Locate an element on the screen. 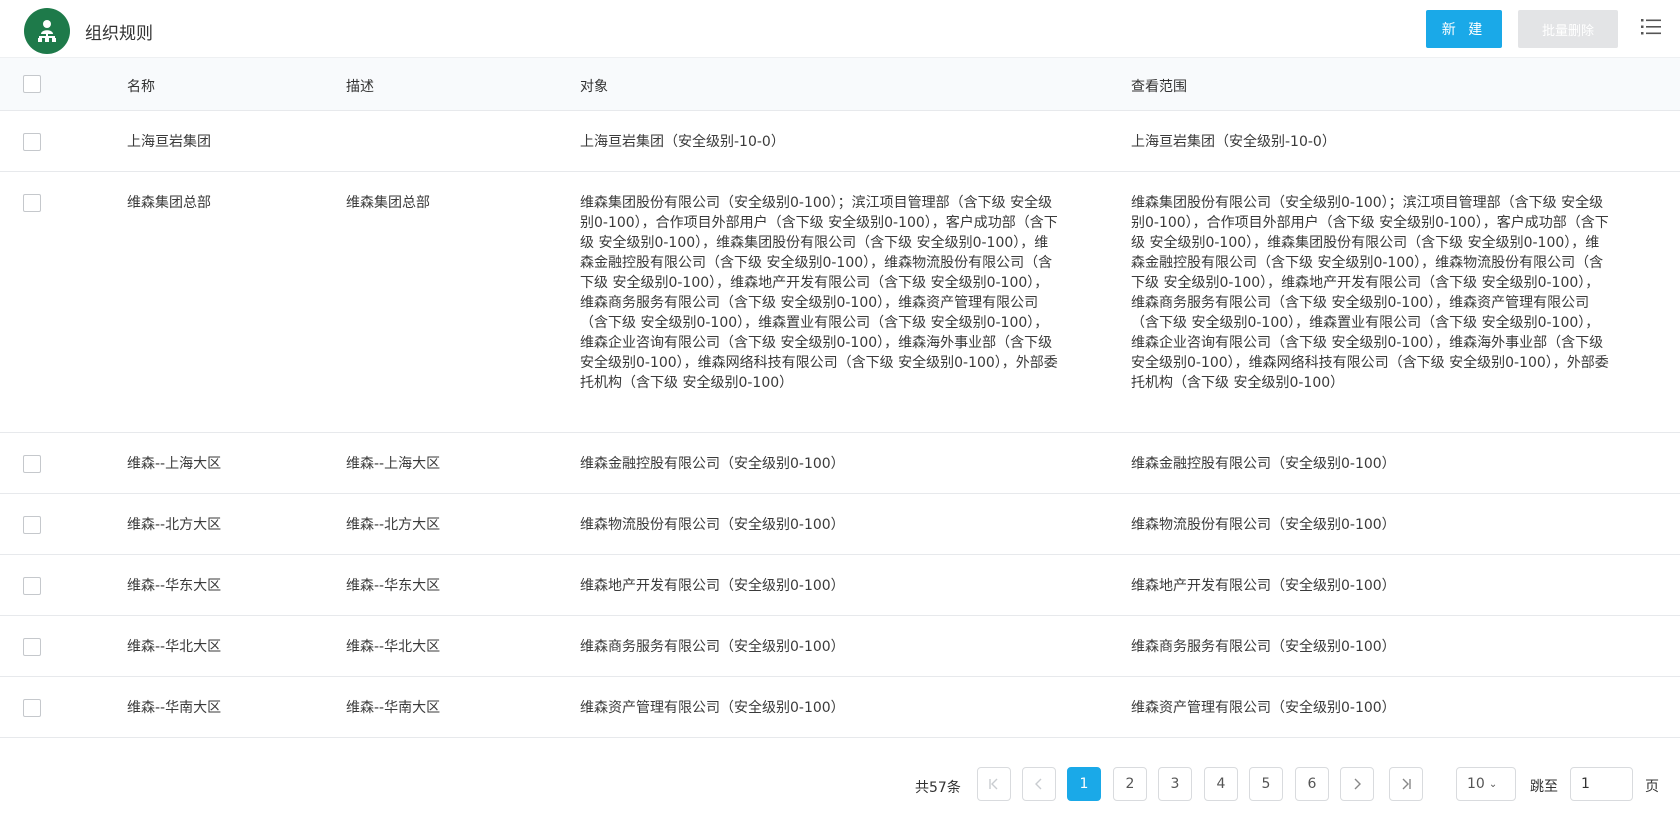  prev-page-button is located at coordinates (1039, 784).